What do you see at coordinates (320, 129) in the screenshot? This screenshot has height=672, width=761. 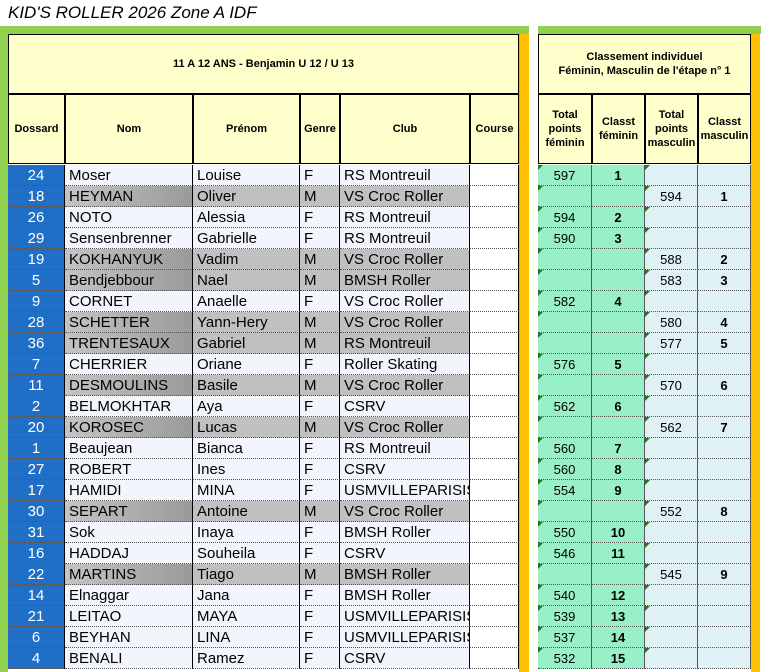 I see `col-header-genre: Genre` at bounding box center [320, 129].